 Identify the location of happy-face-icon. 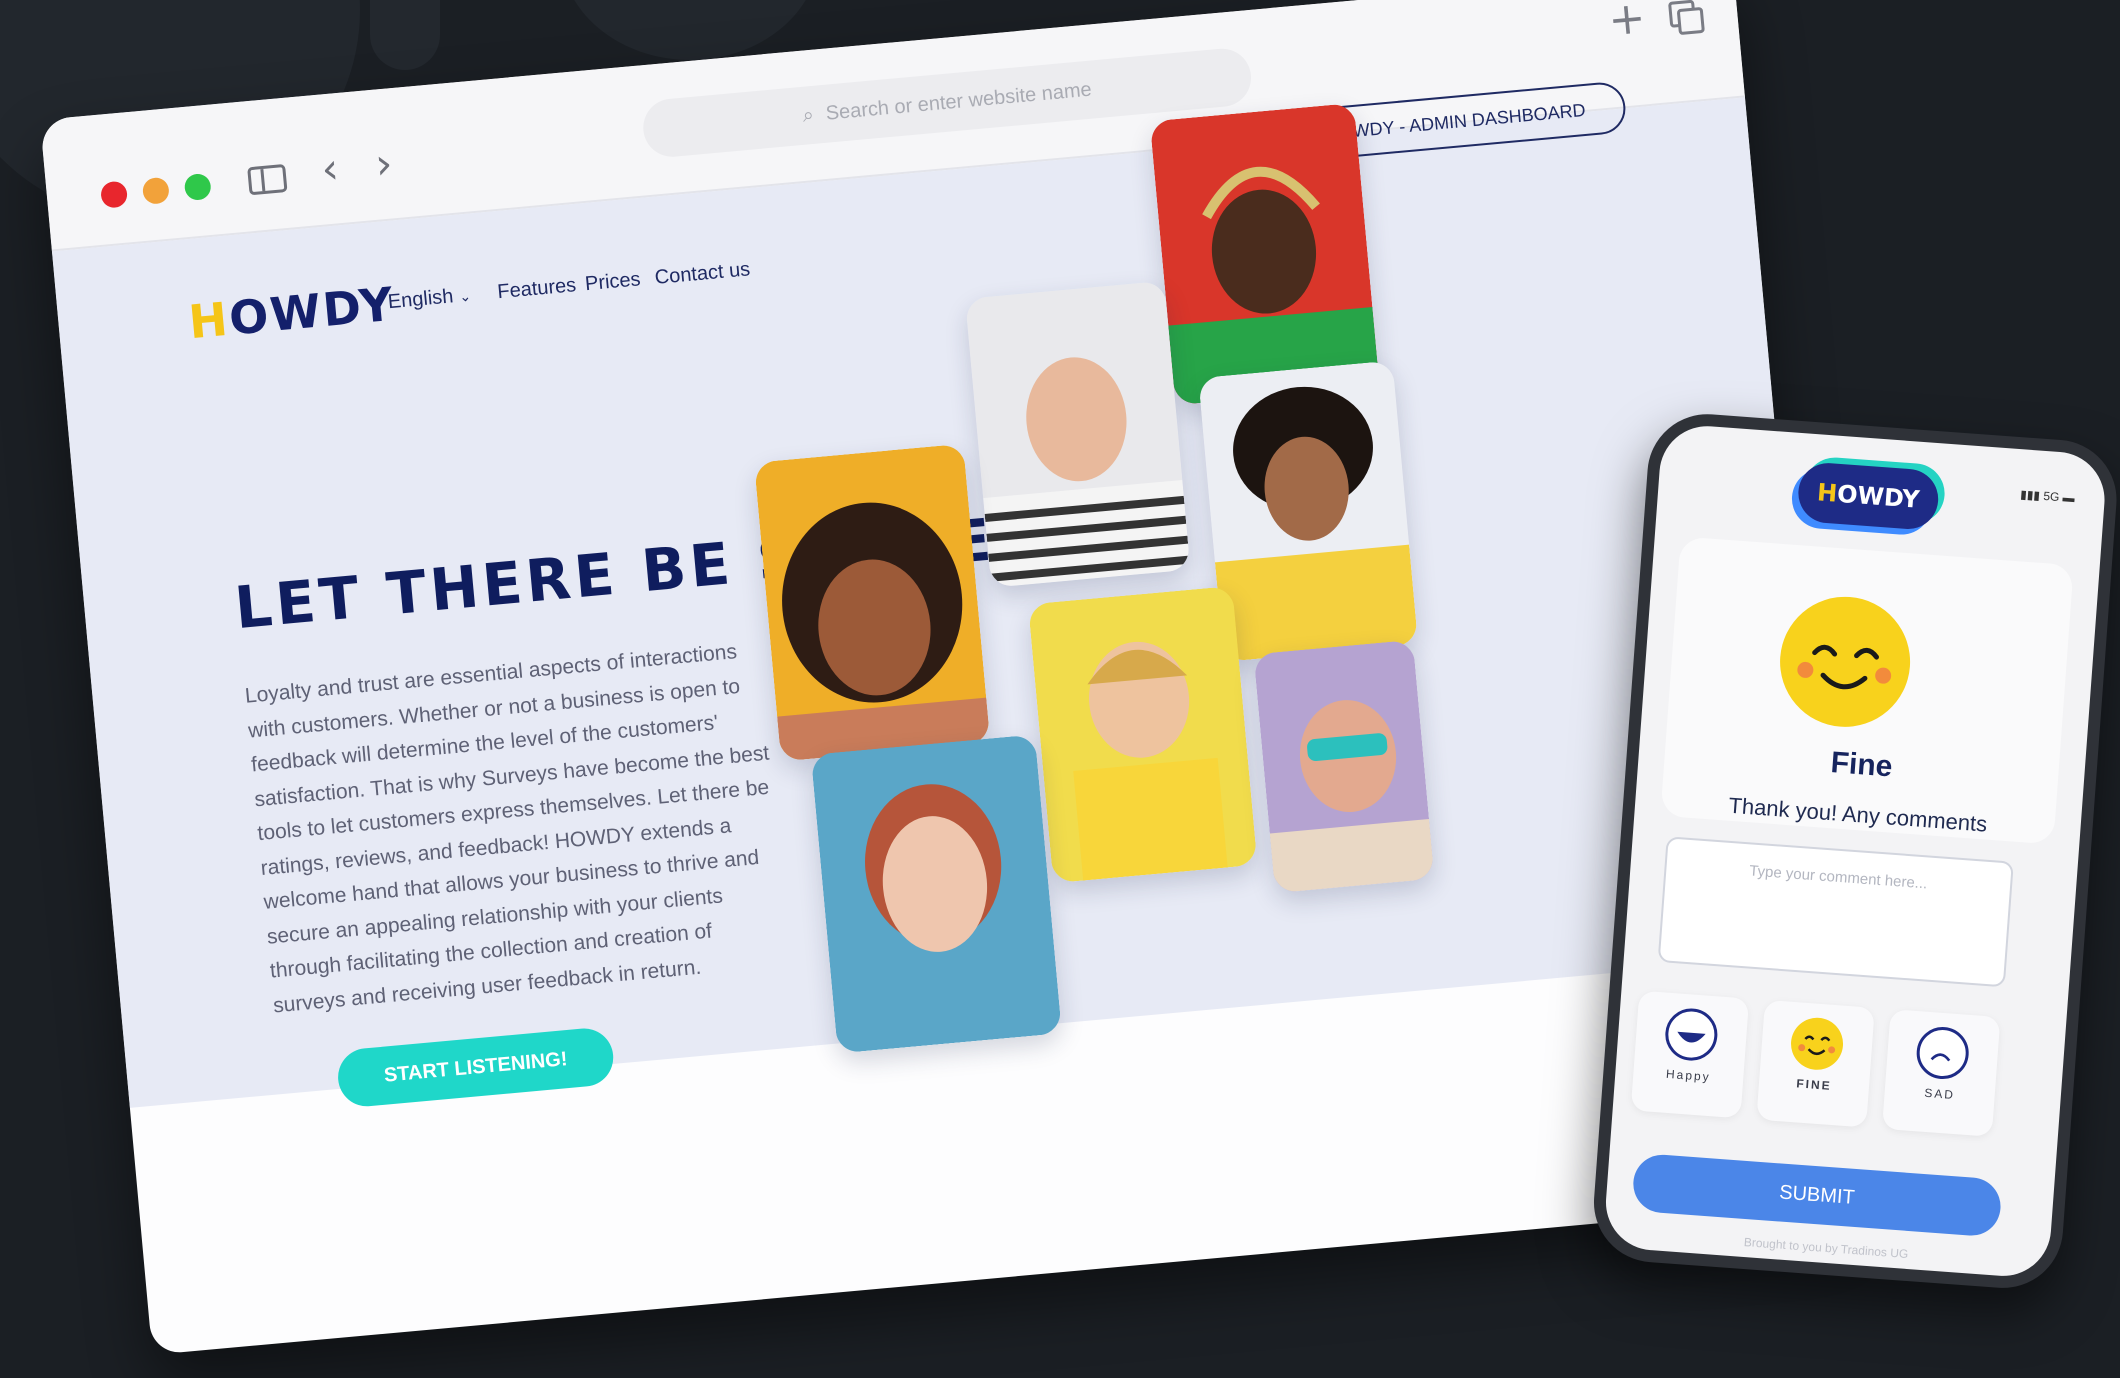
(1691, 1034).